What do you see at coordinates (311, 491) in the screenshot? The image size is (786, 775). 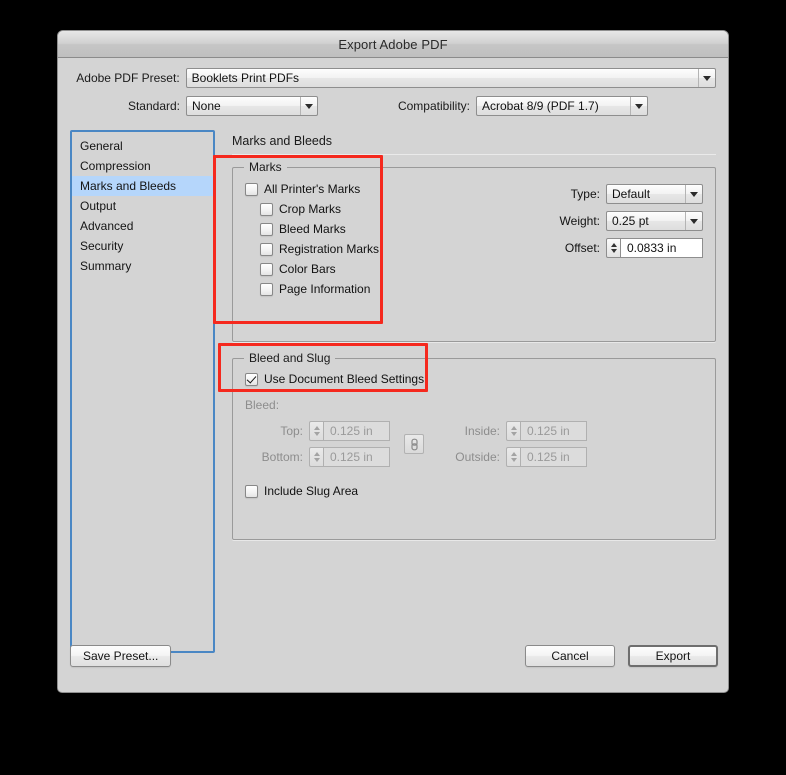 I see `checkbox-label: Include Slug Area` at bounding box center [311, 491].